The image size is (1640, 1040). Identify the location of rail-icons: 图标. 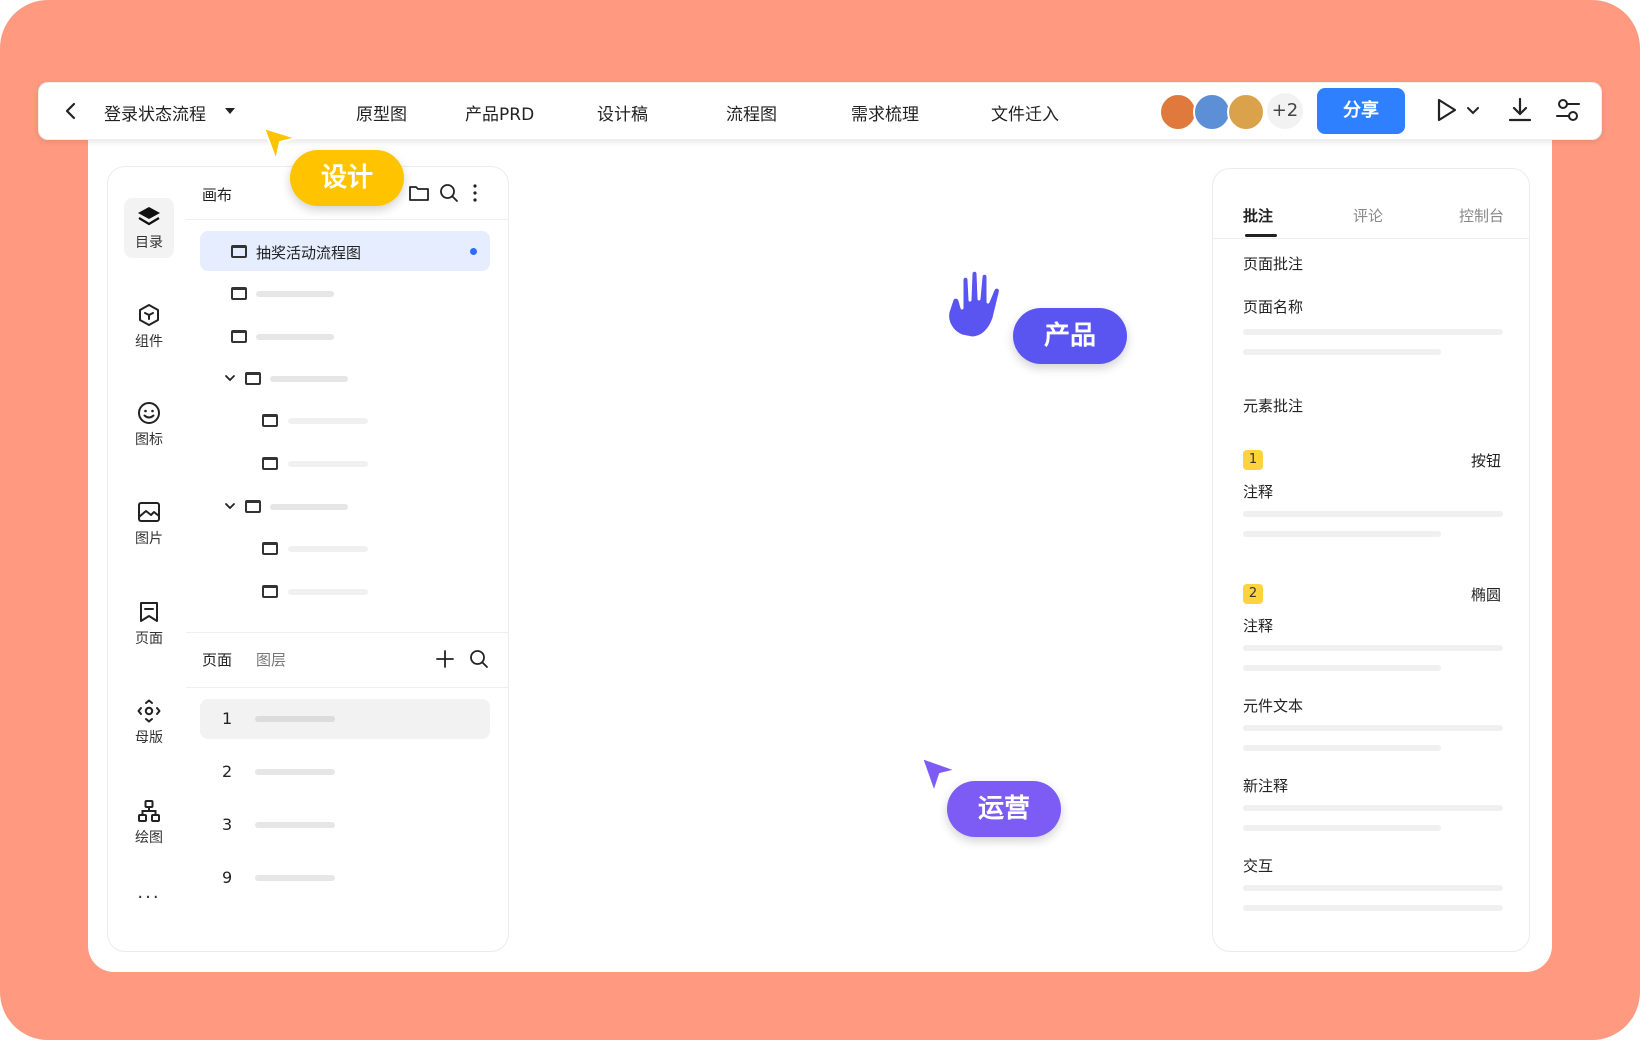
(149, 425).